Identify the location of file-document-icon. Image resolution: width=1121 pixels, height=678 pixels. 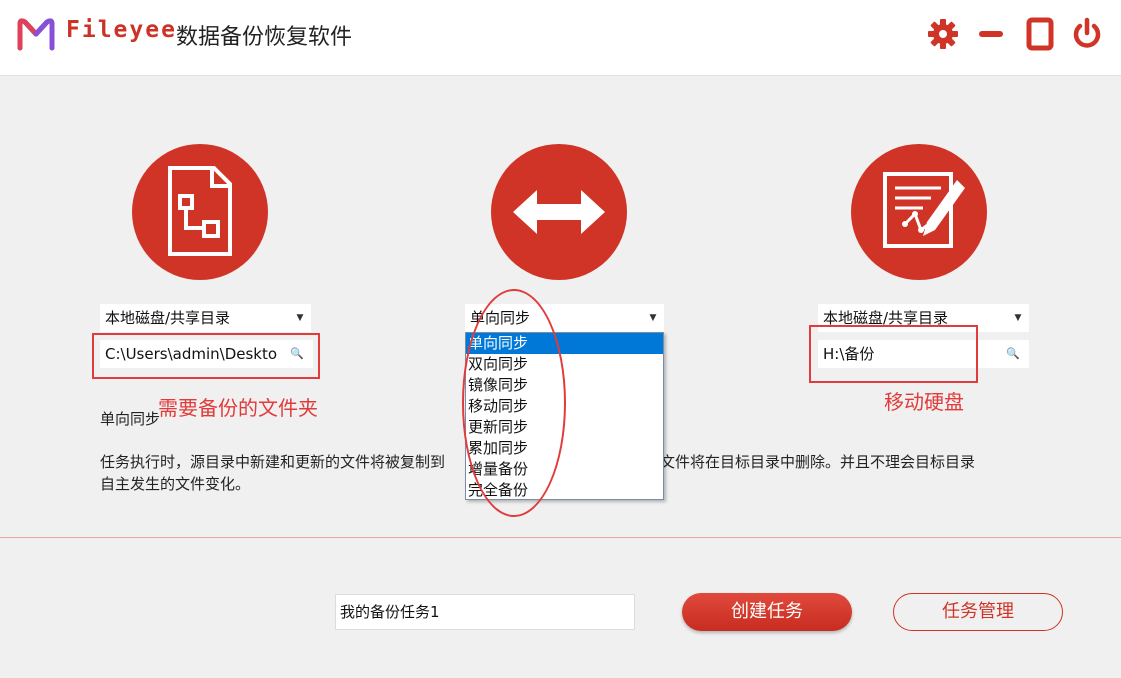
(200, 211).